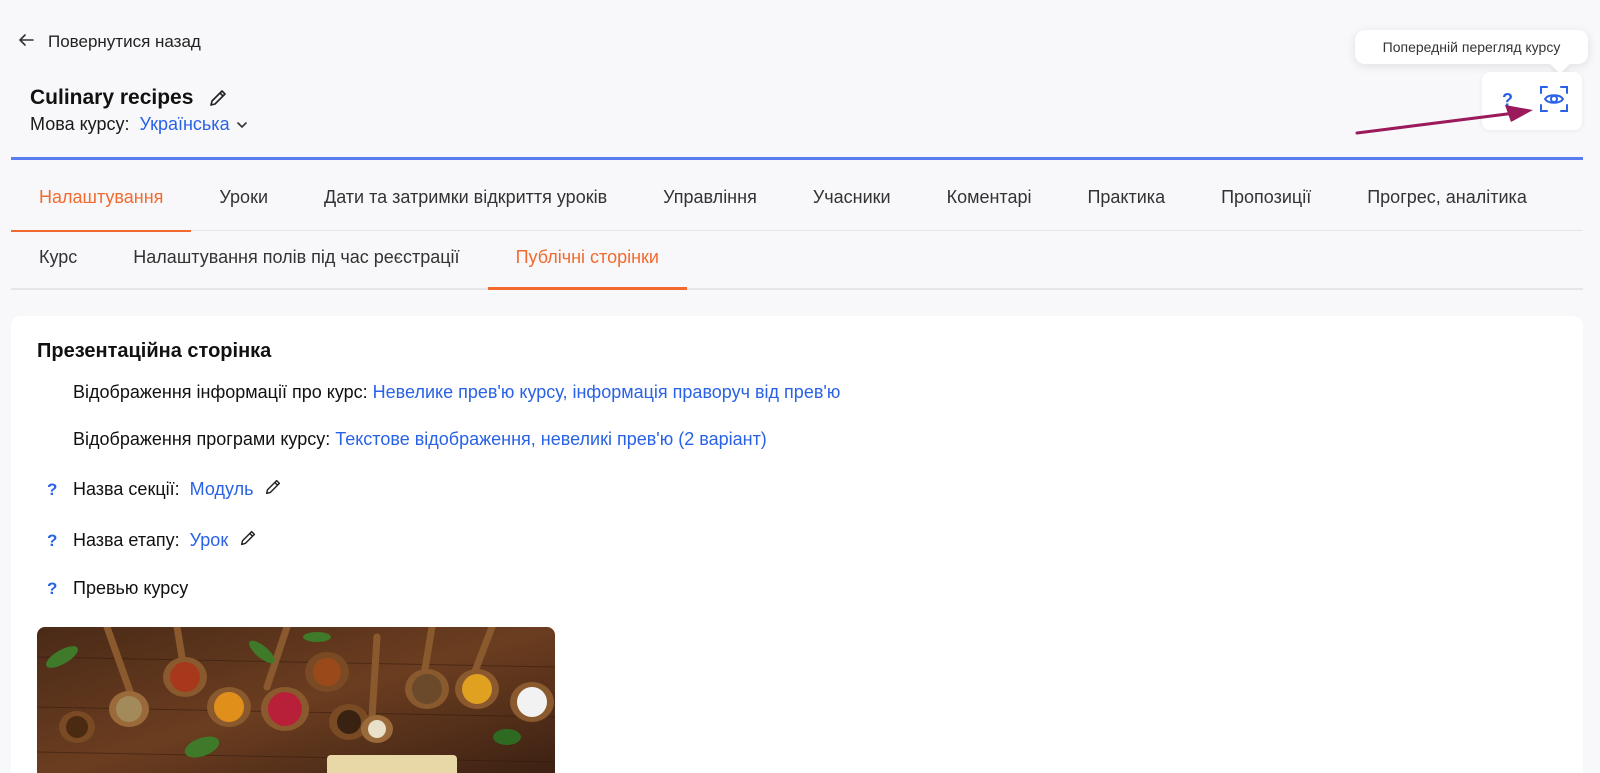 This screenshot has width=1600, height=773. I want to click on preview-tooltip-text: Попередній перегляд курсу, so click(1471, 47).